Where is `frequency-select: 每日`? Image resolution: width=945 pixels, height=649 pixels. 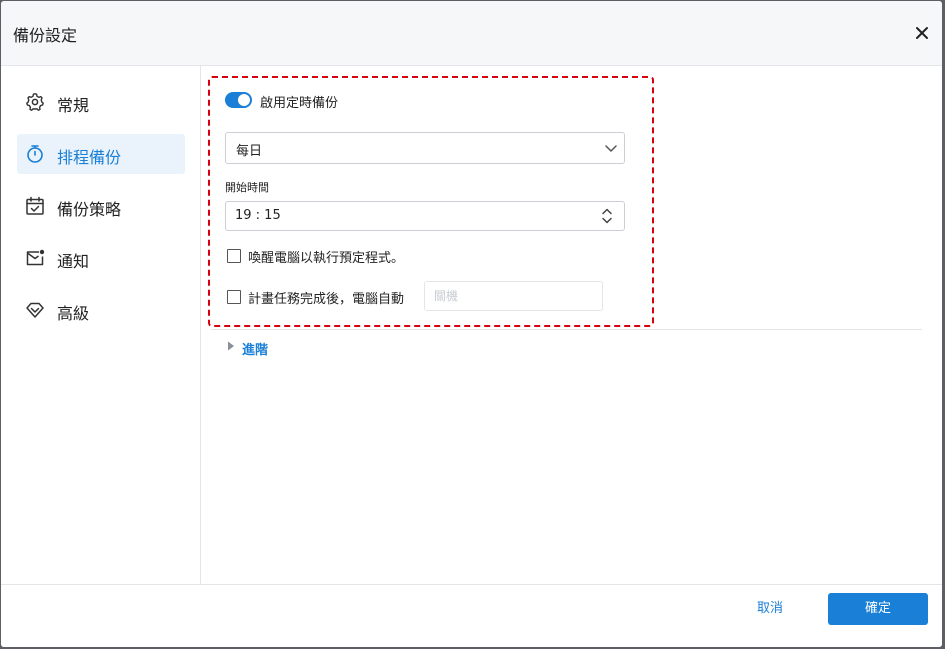
frequency-select: 每日 is located at coordinates (425, 148).